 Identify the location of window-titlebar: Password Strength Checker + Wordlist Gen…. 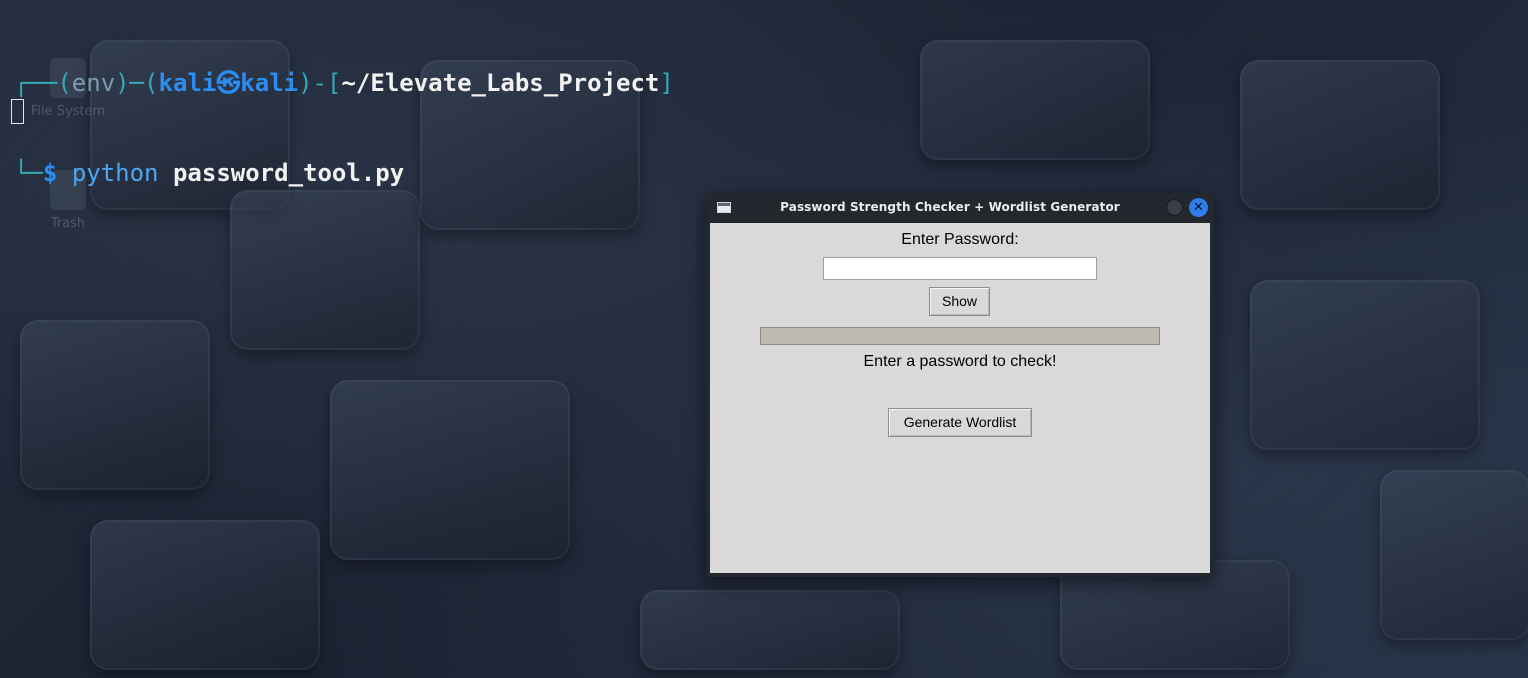
(960, 208).